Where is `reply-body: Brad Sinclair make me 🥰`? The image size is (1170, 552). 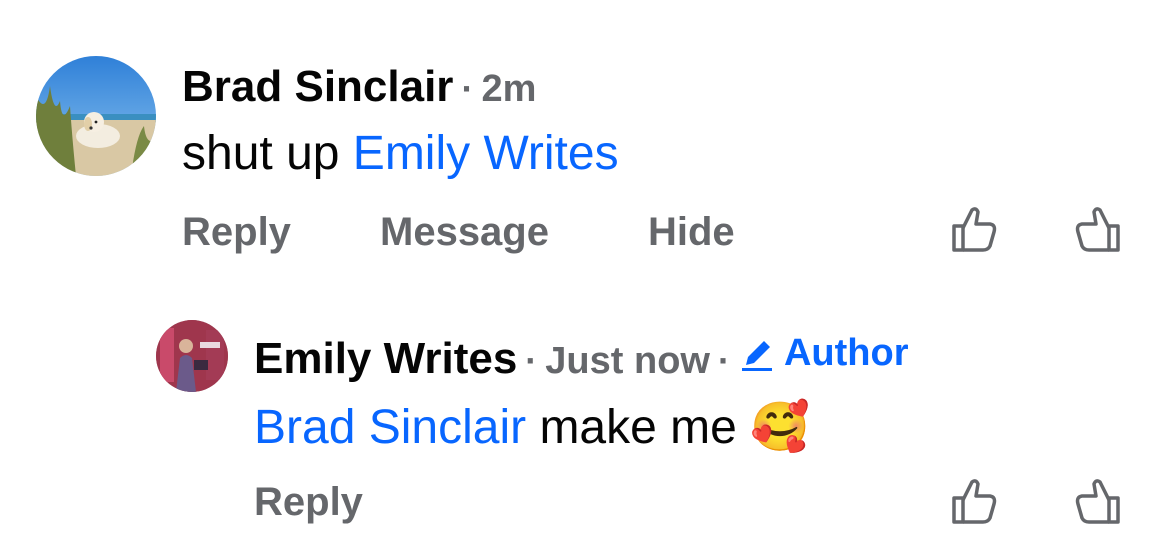
reply-body: Brad Sinclair make me 🥰 is located at coordinates (532, 426).